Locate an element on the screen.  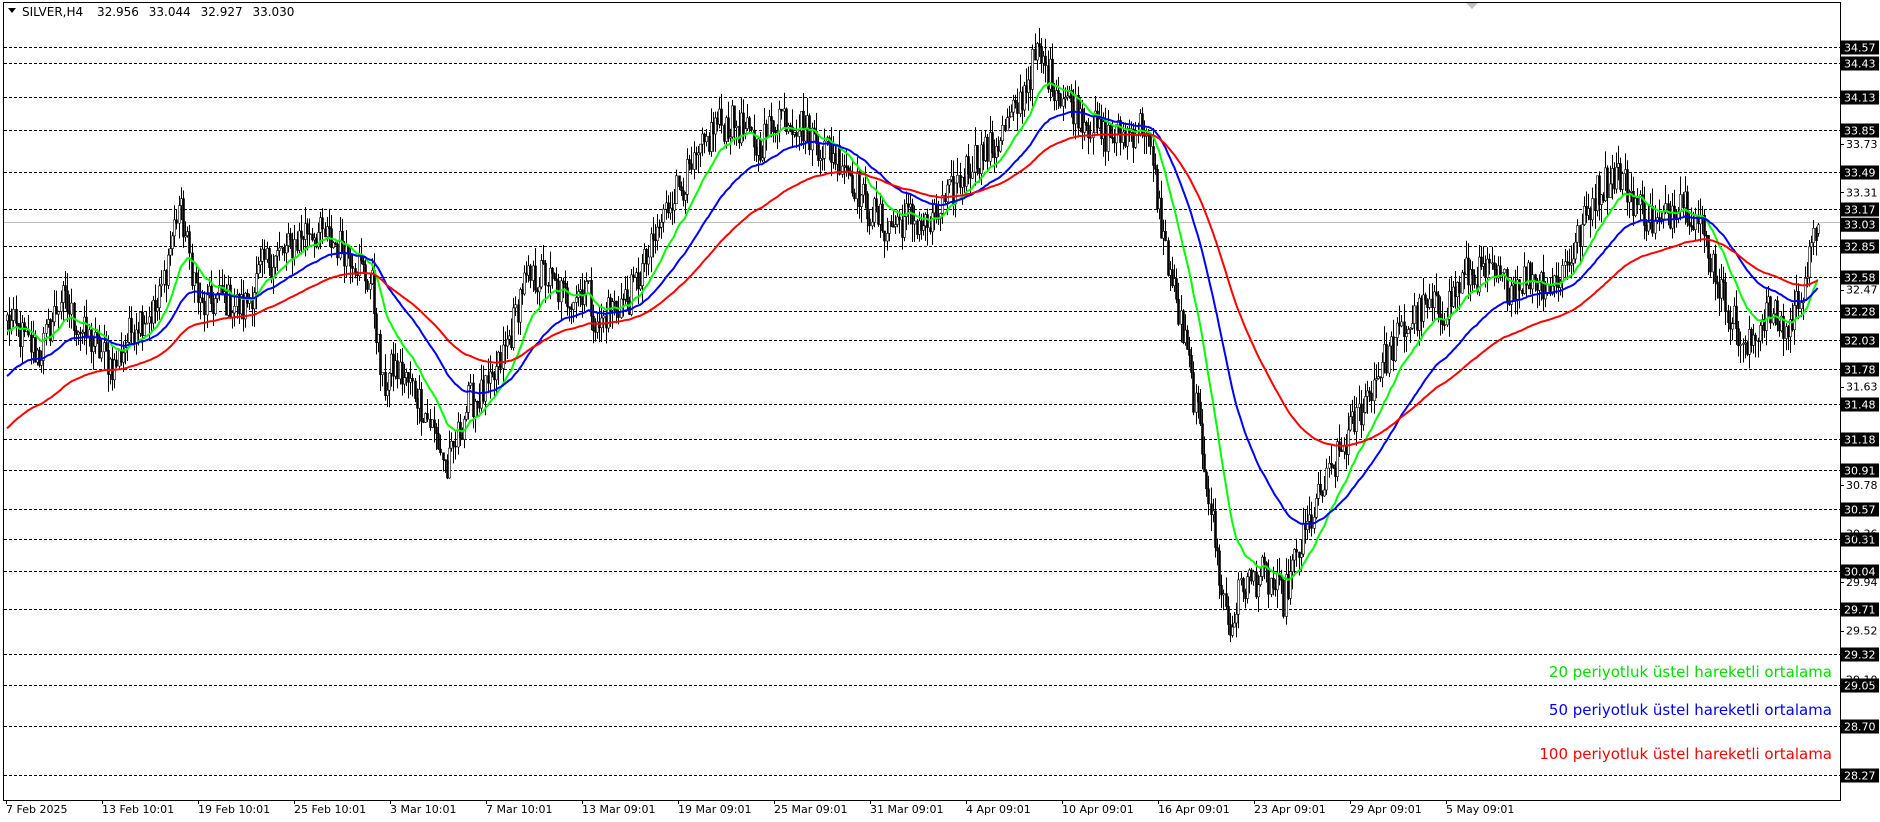
open-value: 32.956 is located at coordinates (118, 12).